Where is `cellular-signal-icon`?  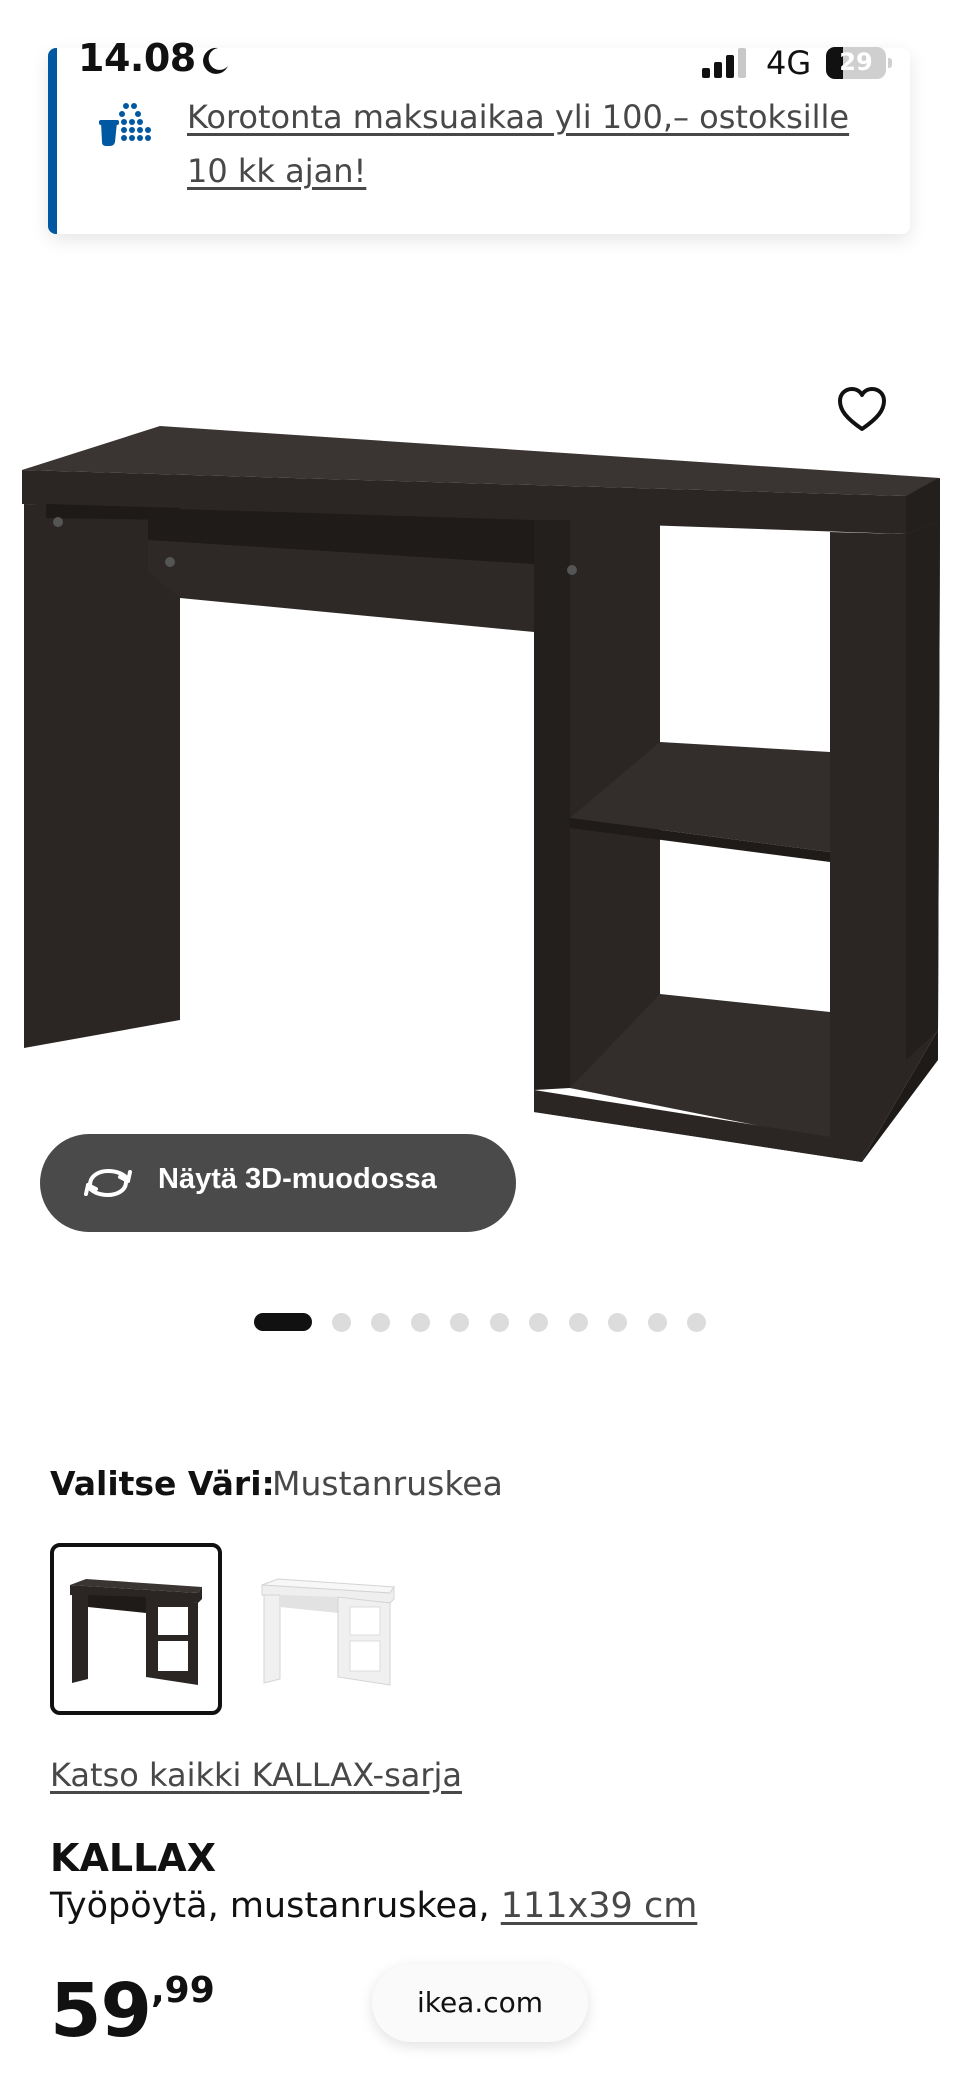
cellular-signal-icon is located at coordinates (724, 63).